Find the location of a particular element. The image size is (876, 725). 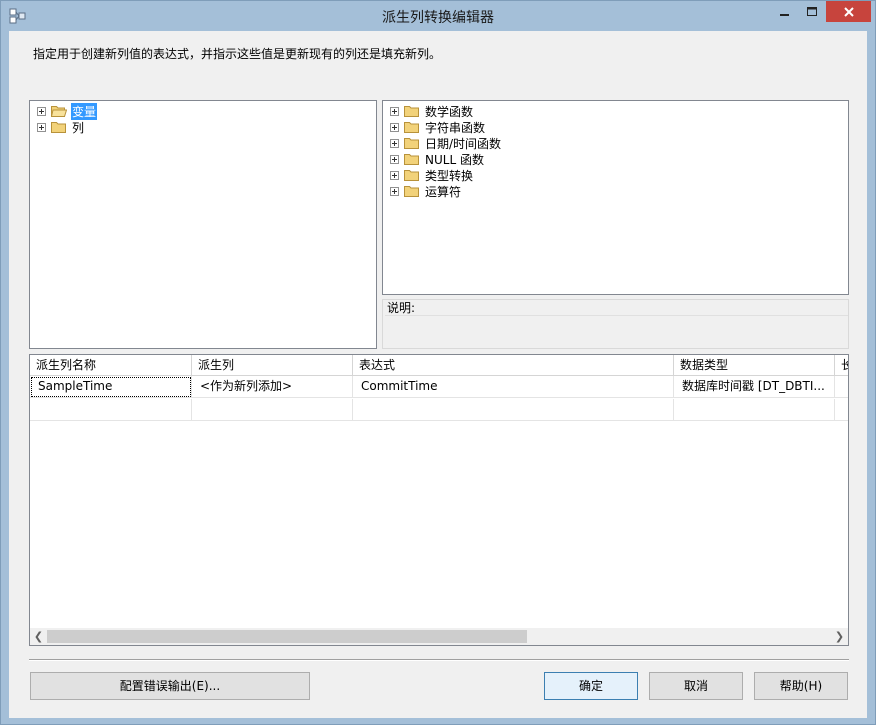

instruction-text: 指定用于创建新列值的表达式，并指示这些值是更新现有的列还是填充新列。 is located at coordinates (237, 54).